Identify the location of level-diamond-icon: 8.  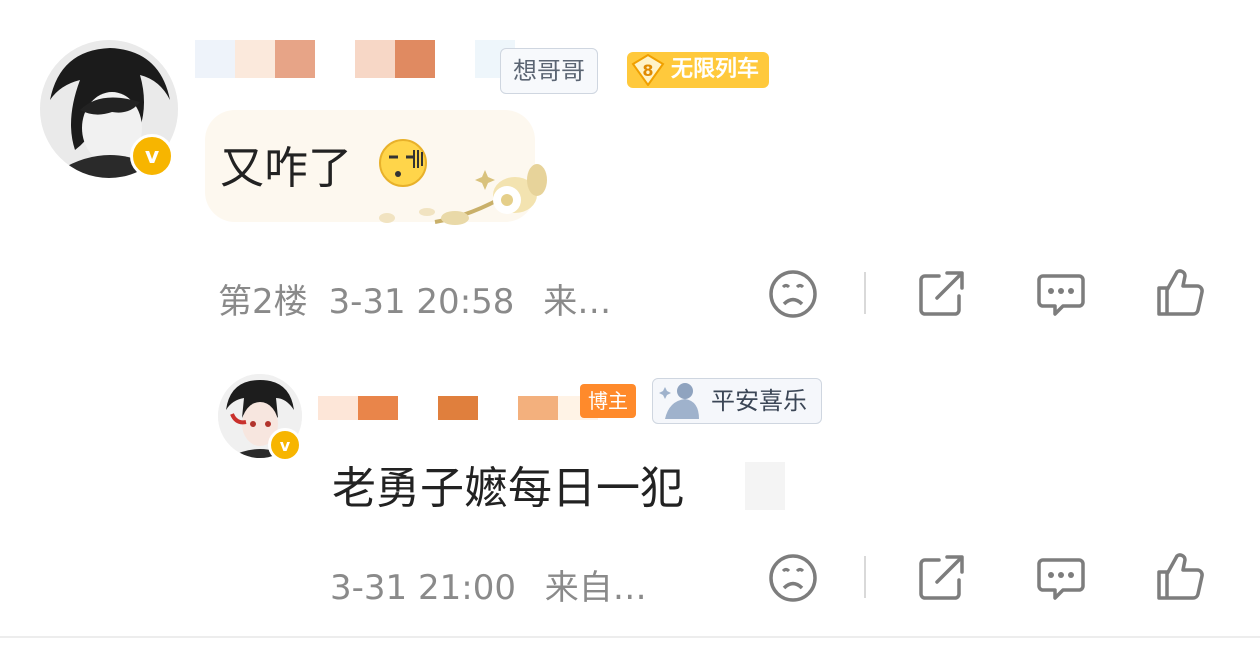
(648, 70).